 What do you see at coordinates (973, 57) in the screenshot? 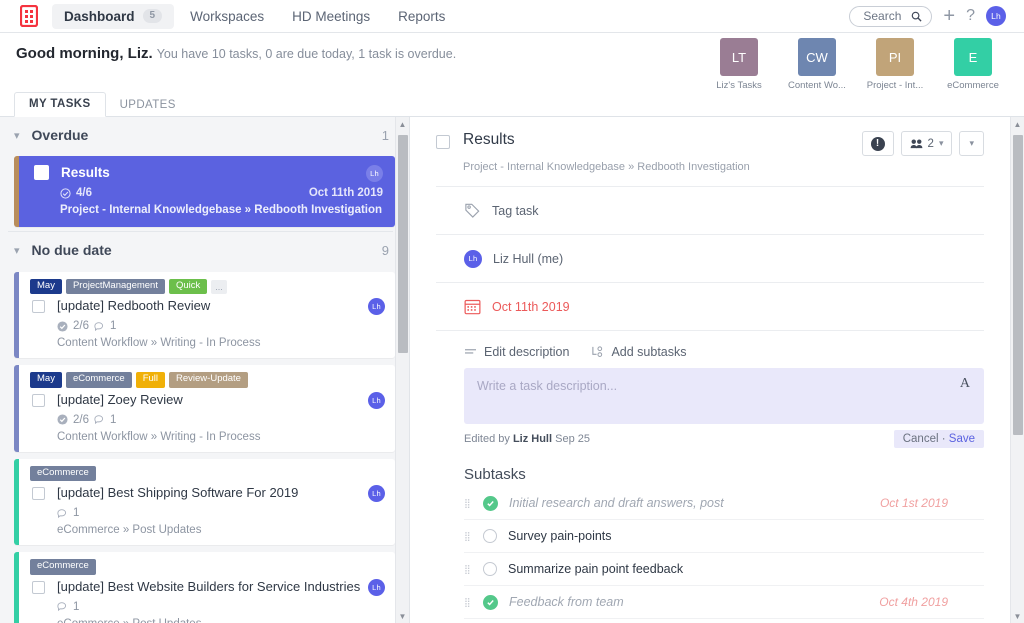
I see `project-tile-initials: E` at bounding box center [973, 57].